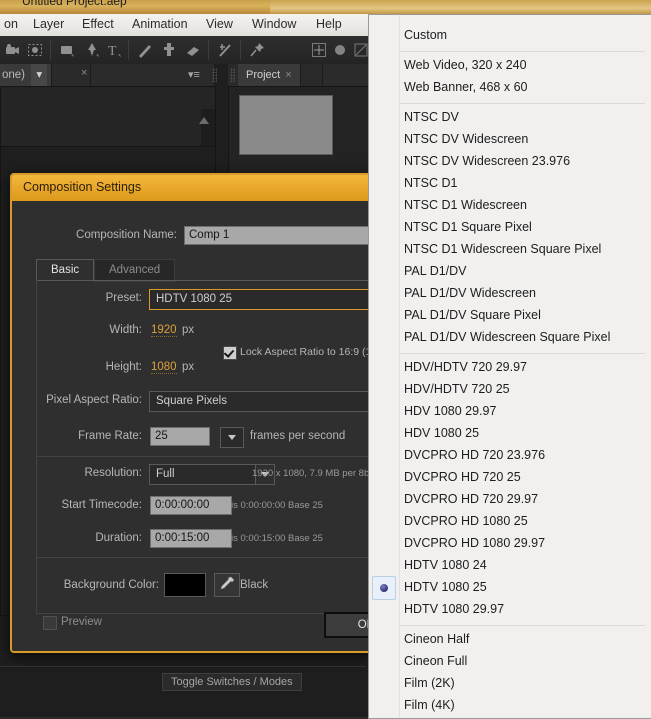  What do you see at coordinates (463, 367) in the screenshot?
I see `menu-item-hdv-hdtv-720-2997: HDV/HDTV 720 29.97` at bounding box center [463, 367].